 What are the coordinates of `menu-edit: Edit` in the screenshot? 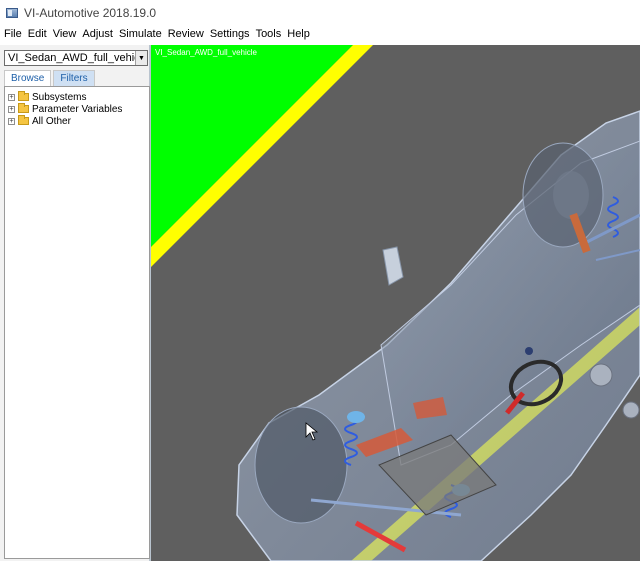 It's located at (37, 34).